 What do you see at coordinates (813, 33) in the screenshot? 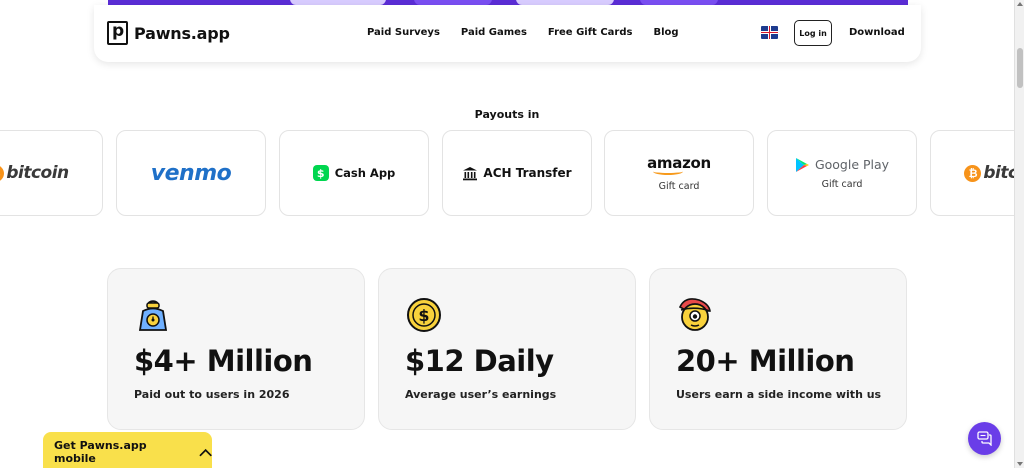
I see `login-button: Log in` at bounding box center [813, 33].